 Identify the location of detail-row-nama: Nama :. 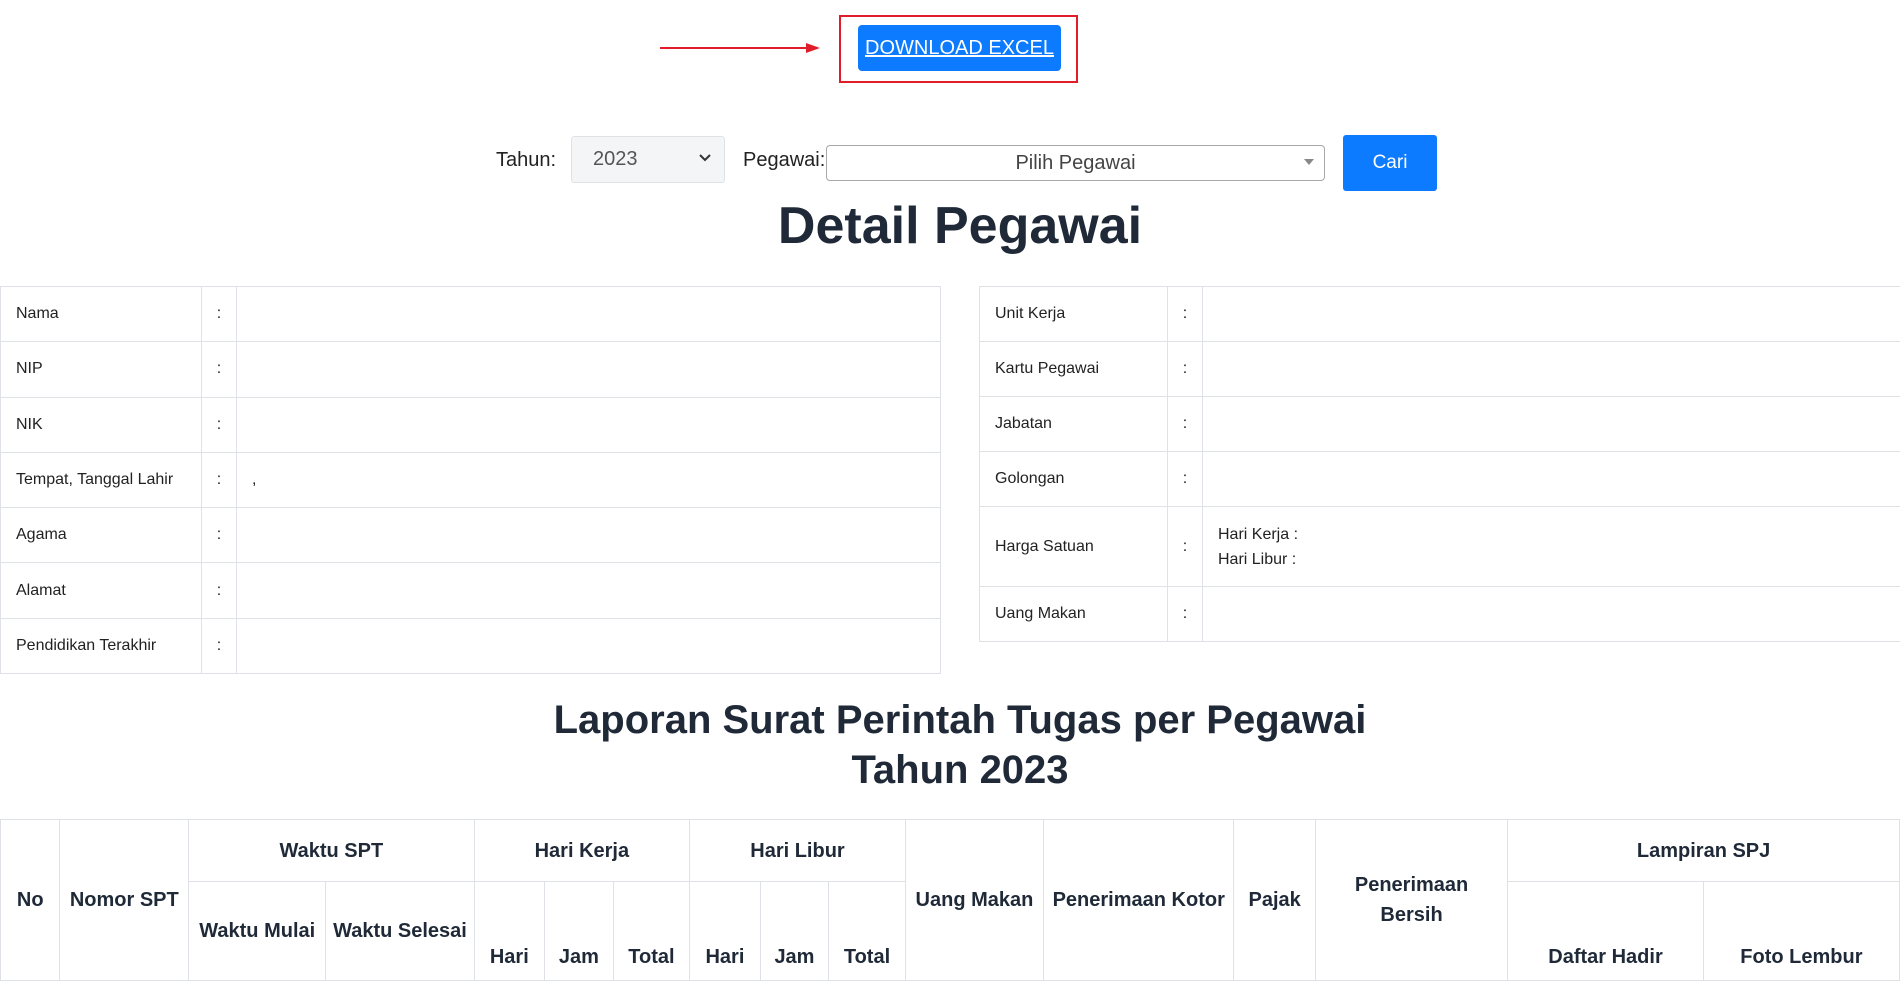
(471, 314).